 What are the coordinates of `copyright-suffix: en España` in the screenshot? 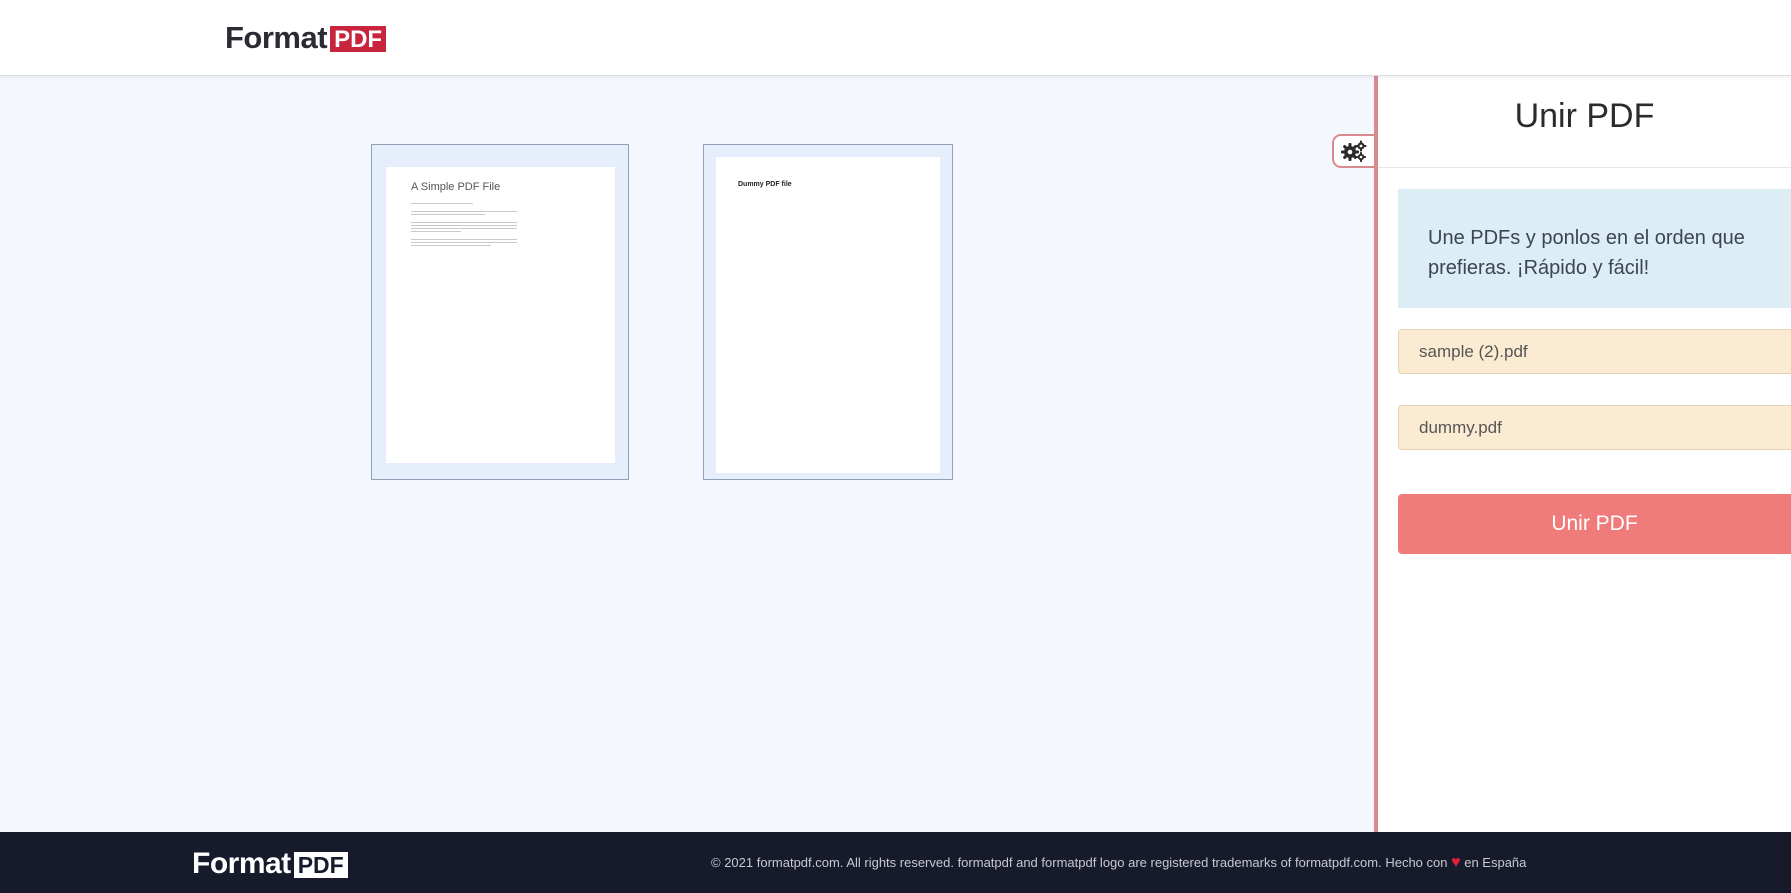 It's located at (1495, 862).